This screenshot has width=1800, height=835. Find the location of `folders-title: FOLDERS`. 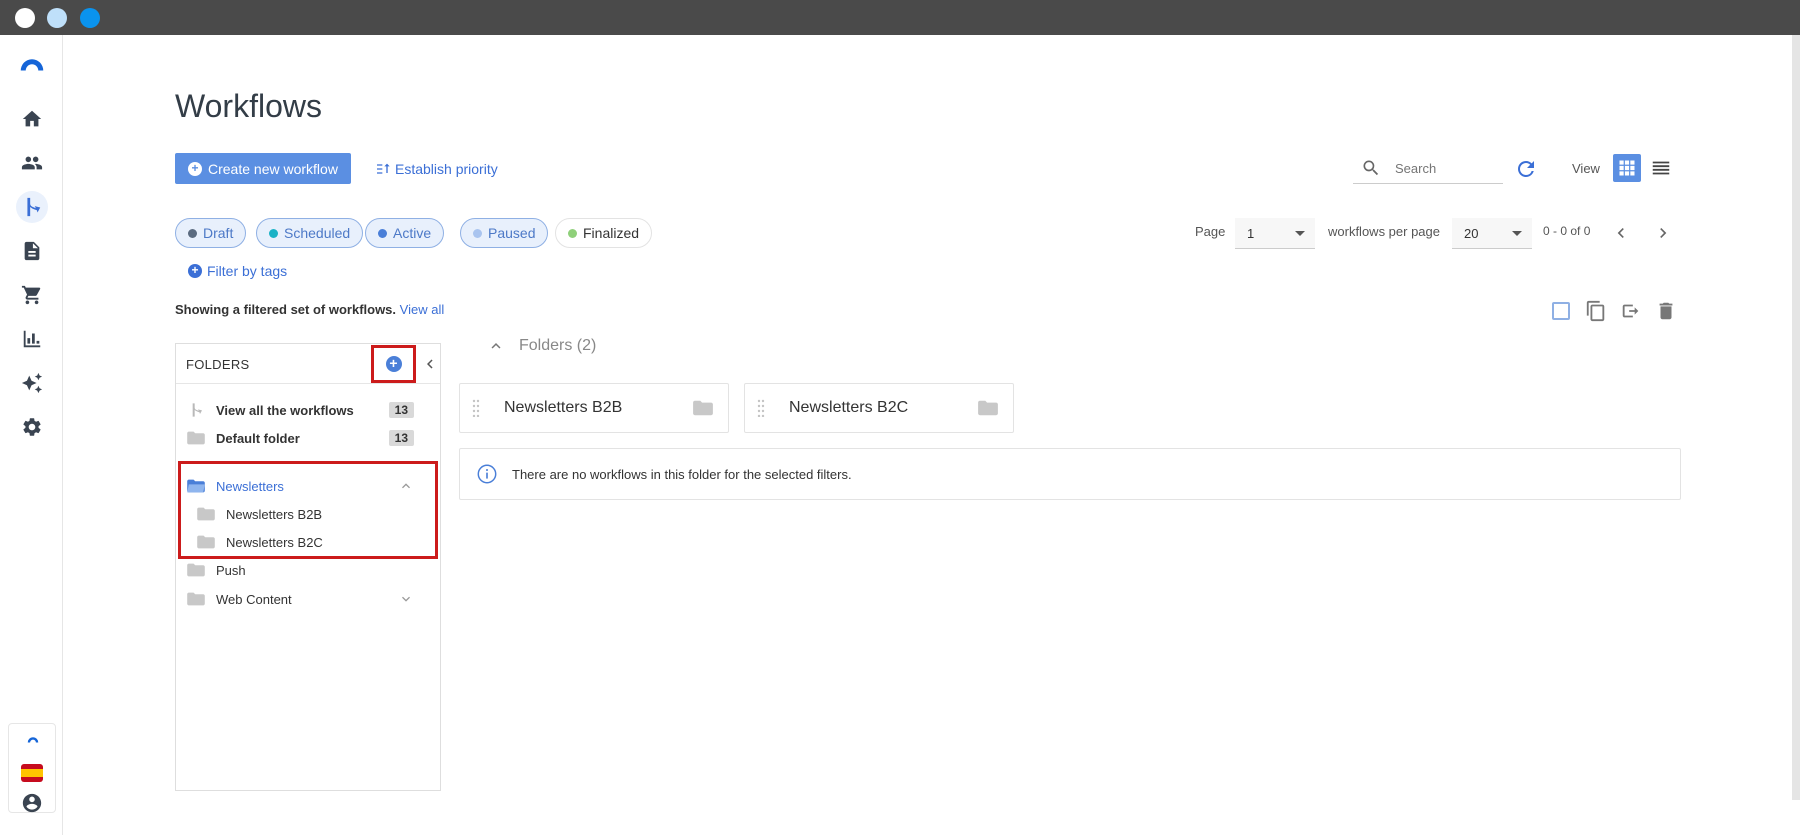

folders-title: FOLDERS is located at coordinates (218, 364).